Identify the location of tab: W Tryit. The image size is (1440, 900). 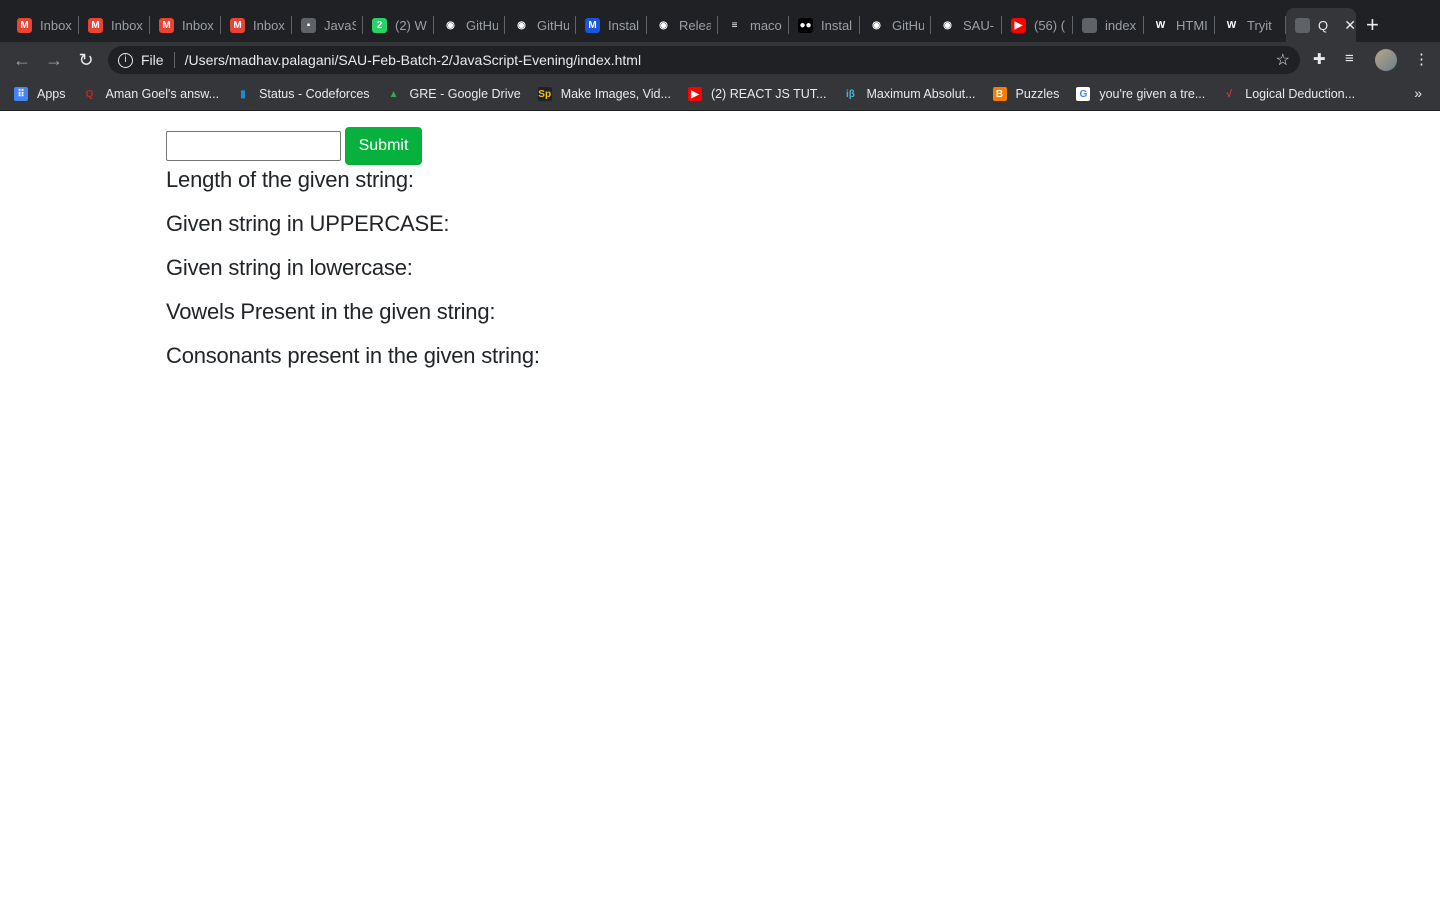
(1250, 25).